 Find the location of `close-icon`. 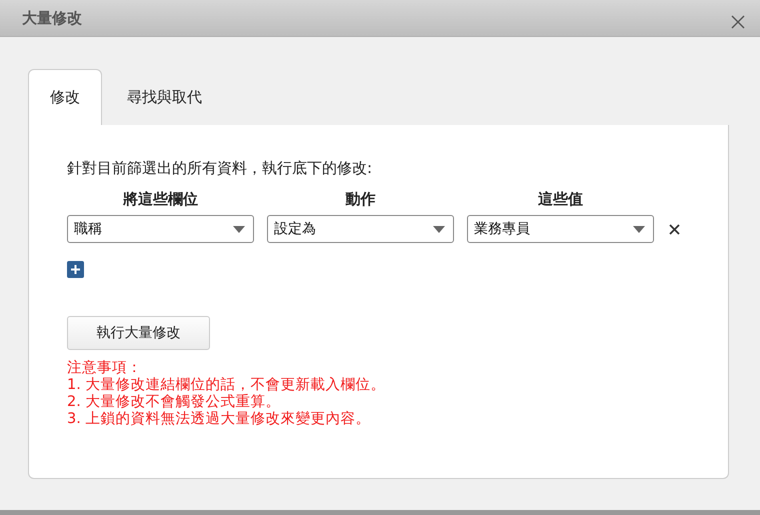

close-icon is located at coordinates (738, 22).